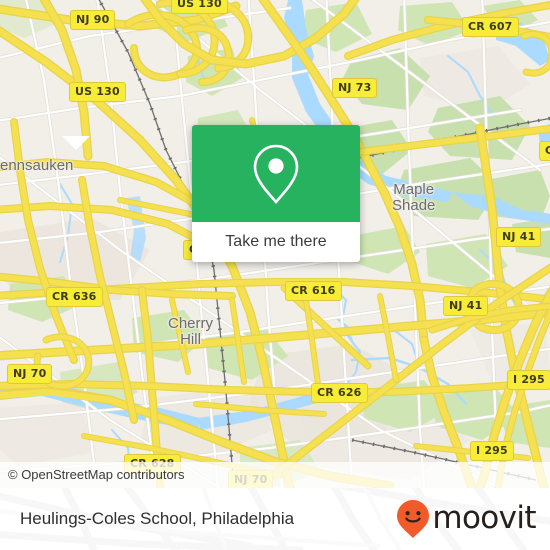  Describe the element at coordinates (355, 88) in the screenshot. I see `road-shield: NJ 73` at that location.